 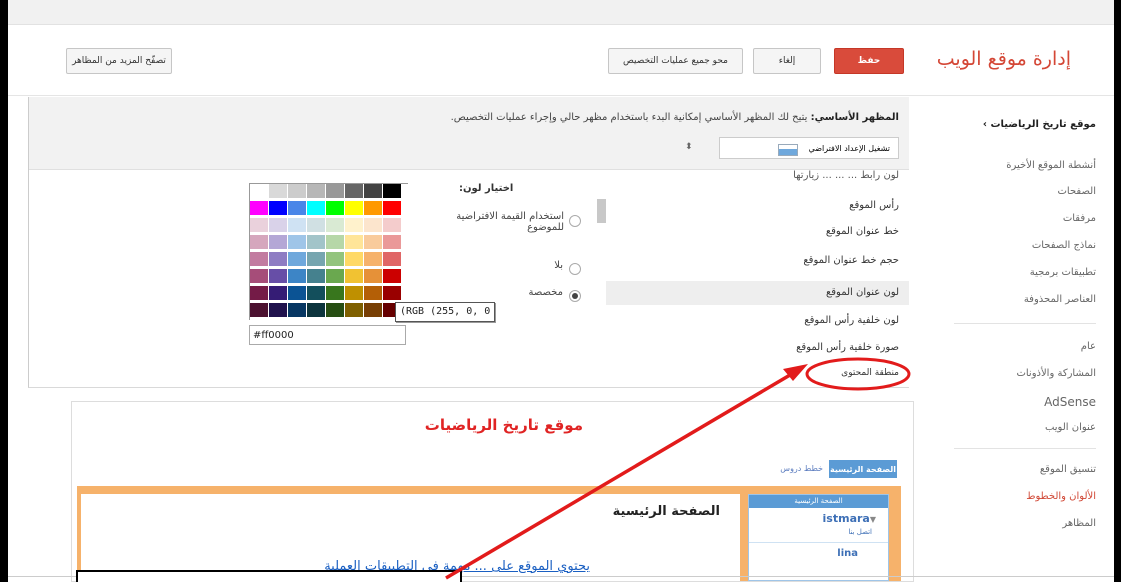 What do you see at coordinates (1025, 469) in the screenshot?
I see `sidebar-item-site-layout: تنسيق الموقع` at bounding box center [1025, 469].